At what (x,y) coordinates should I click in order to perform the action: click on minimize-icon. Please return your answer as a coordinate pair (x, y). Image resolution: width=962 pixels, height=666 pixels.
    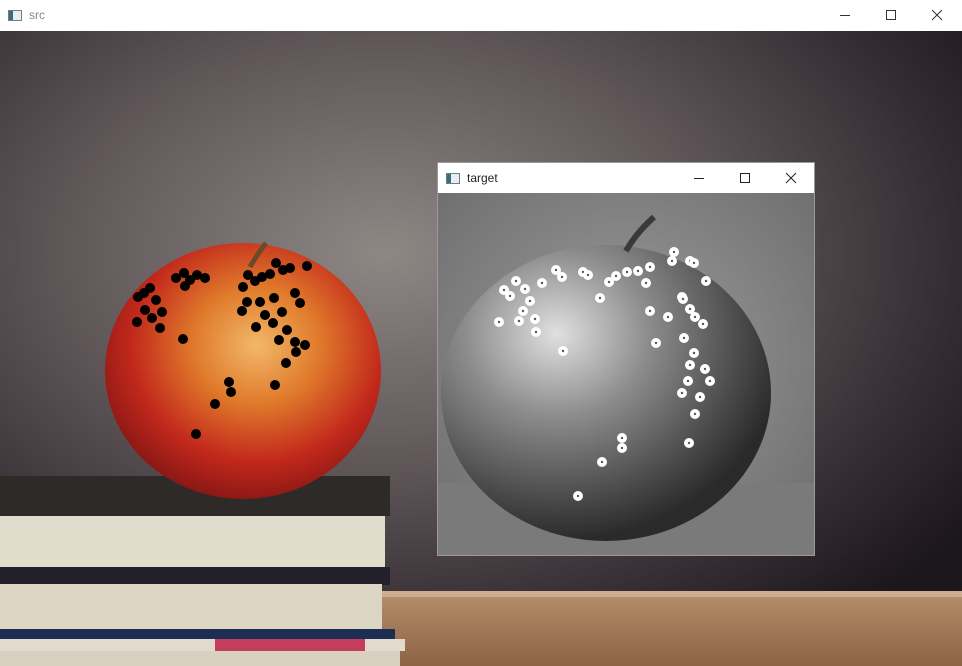
    Looking at the image, I should click on (699, 178).